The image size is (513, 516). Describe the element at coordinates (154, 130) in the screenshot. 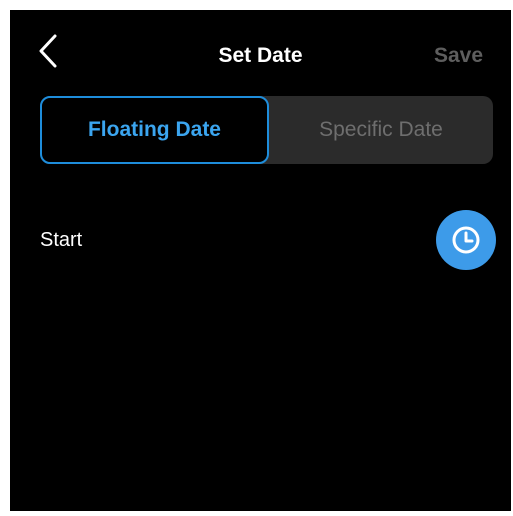

I see `tab-floating-date: Floating Date` at that location.